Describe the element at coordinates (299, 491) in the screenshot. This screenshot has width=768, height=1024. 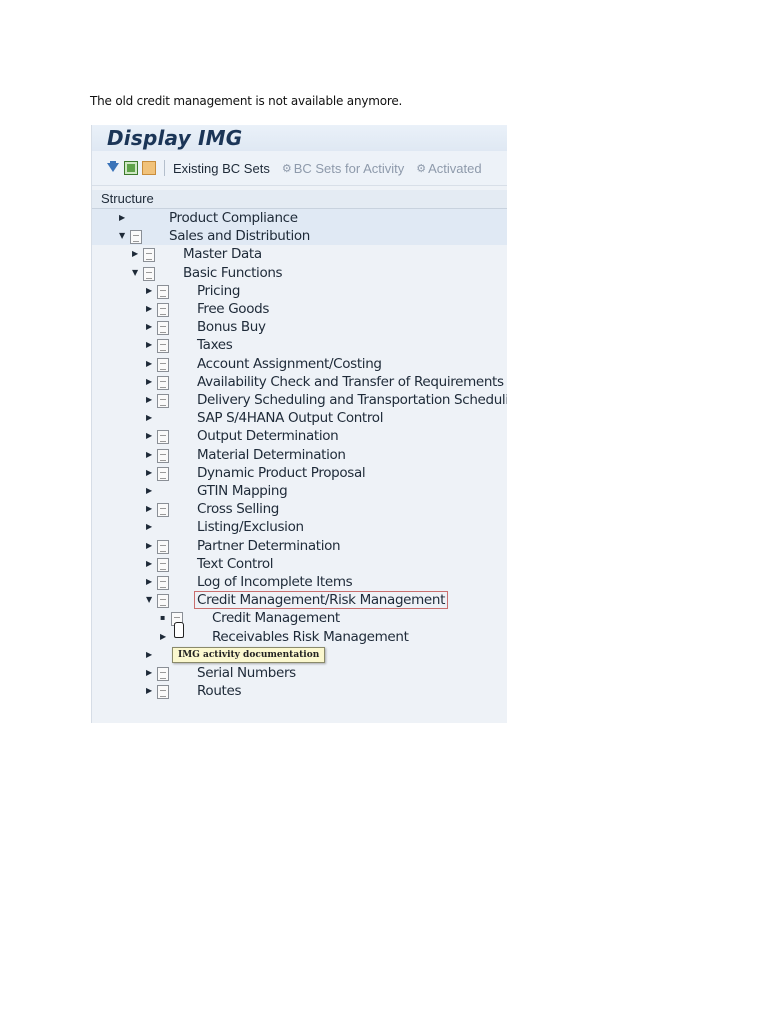
I see `tree-row: ▶ GTIN Mapping` at that location.